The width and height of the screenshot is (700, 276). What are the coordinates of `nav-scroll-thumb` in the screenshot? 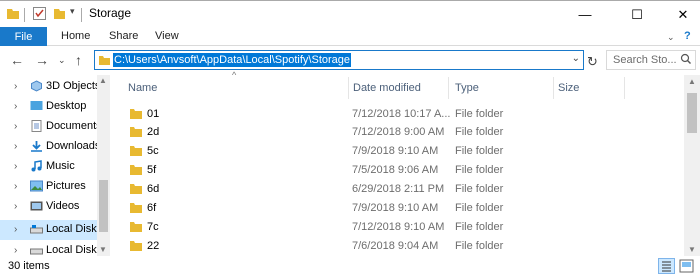 It's located at (103, 206).